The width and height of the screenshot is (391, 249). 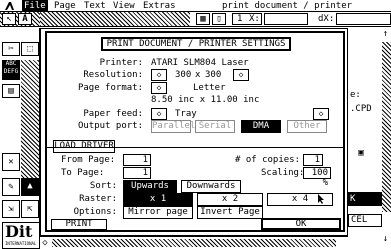 I want to click on zoom-field: 1 X:, so click(x=247, y=19).